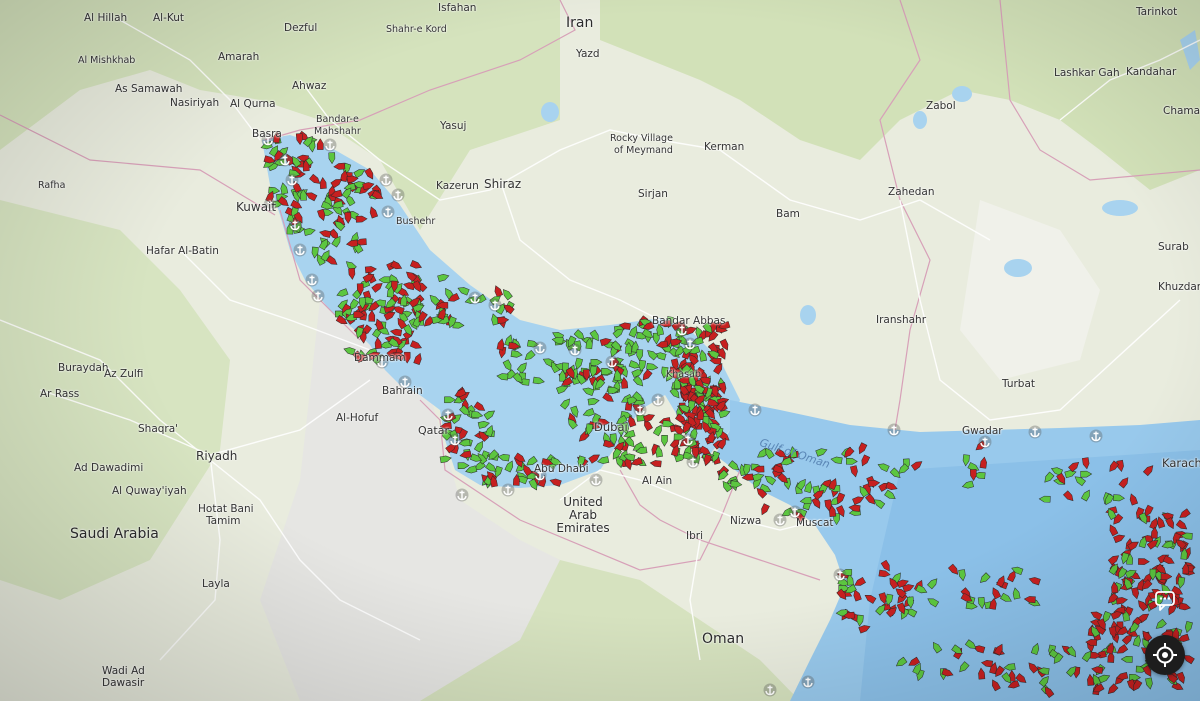 The height and width of the screenshot is (701, 1200). What do you see at coordinates (1165, 655) in the screenshot?
I see `locate-me-button` at bounding box center [1165, 655].